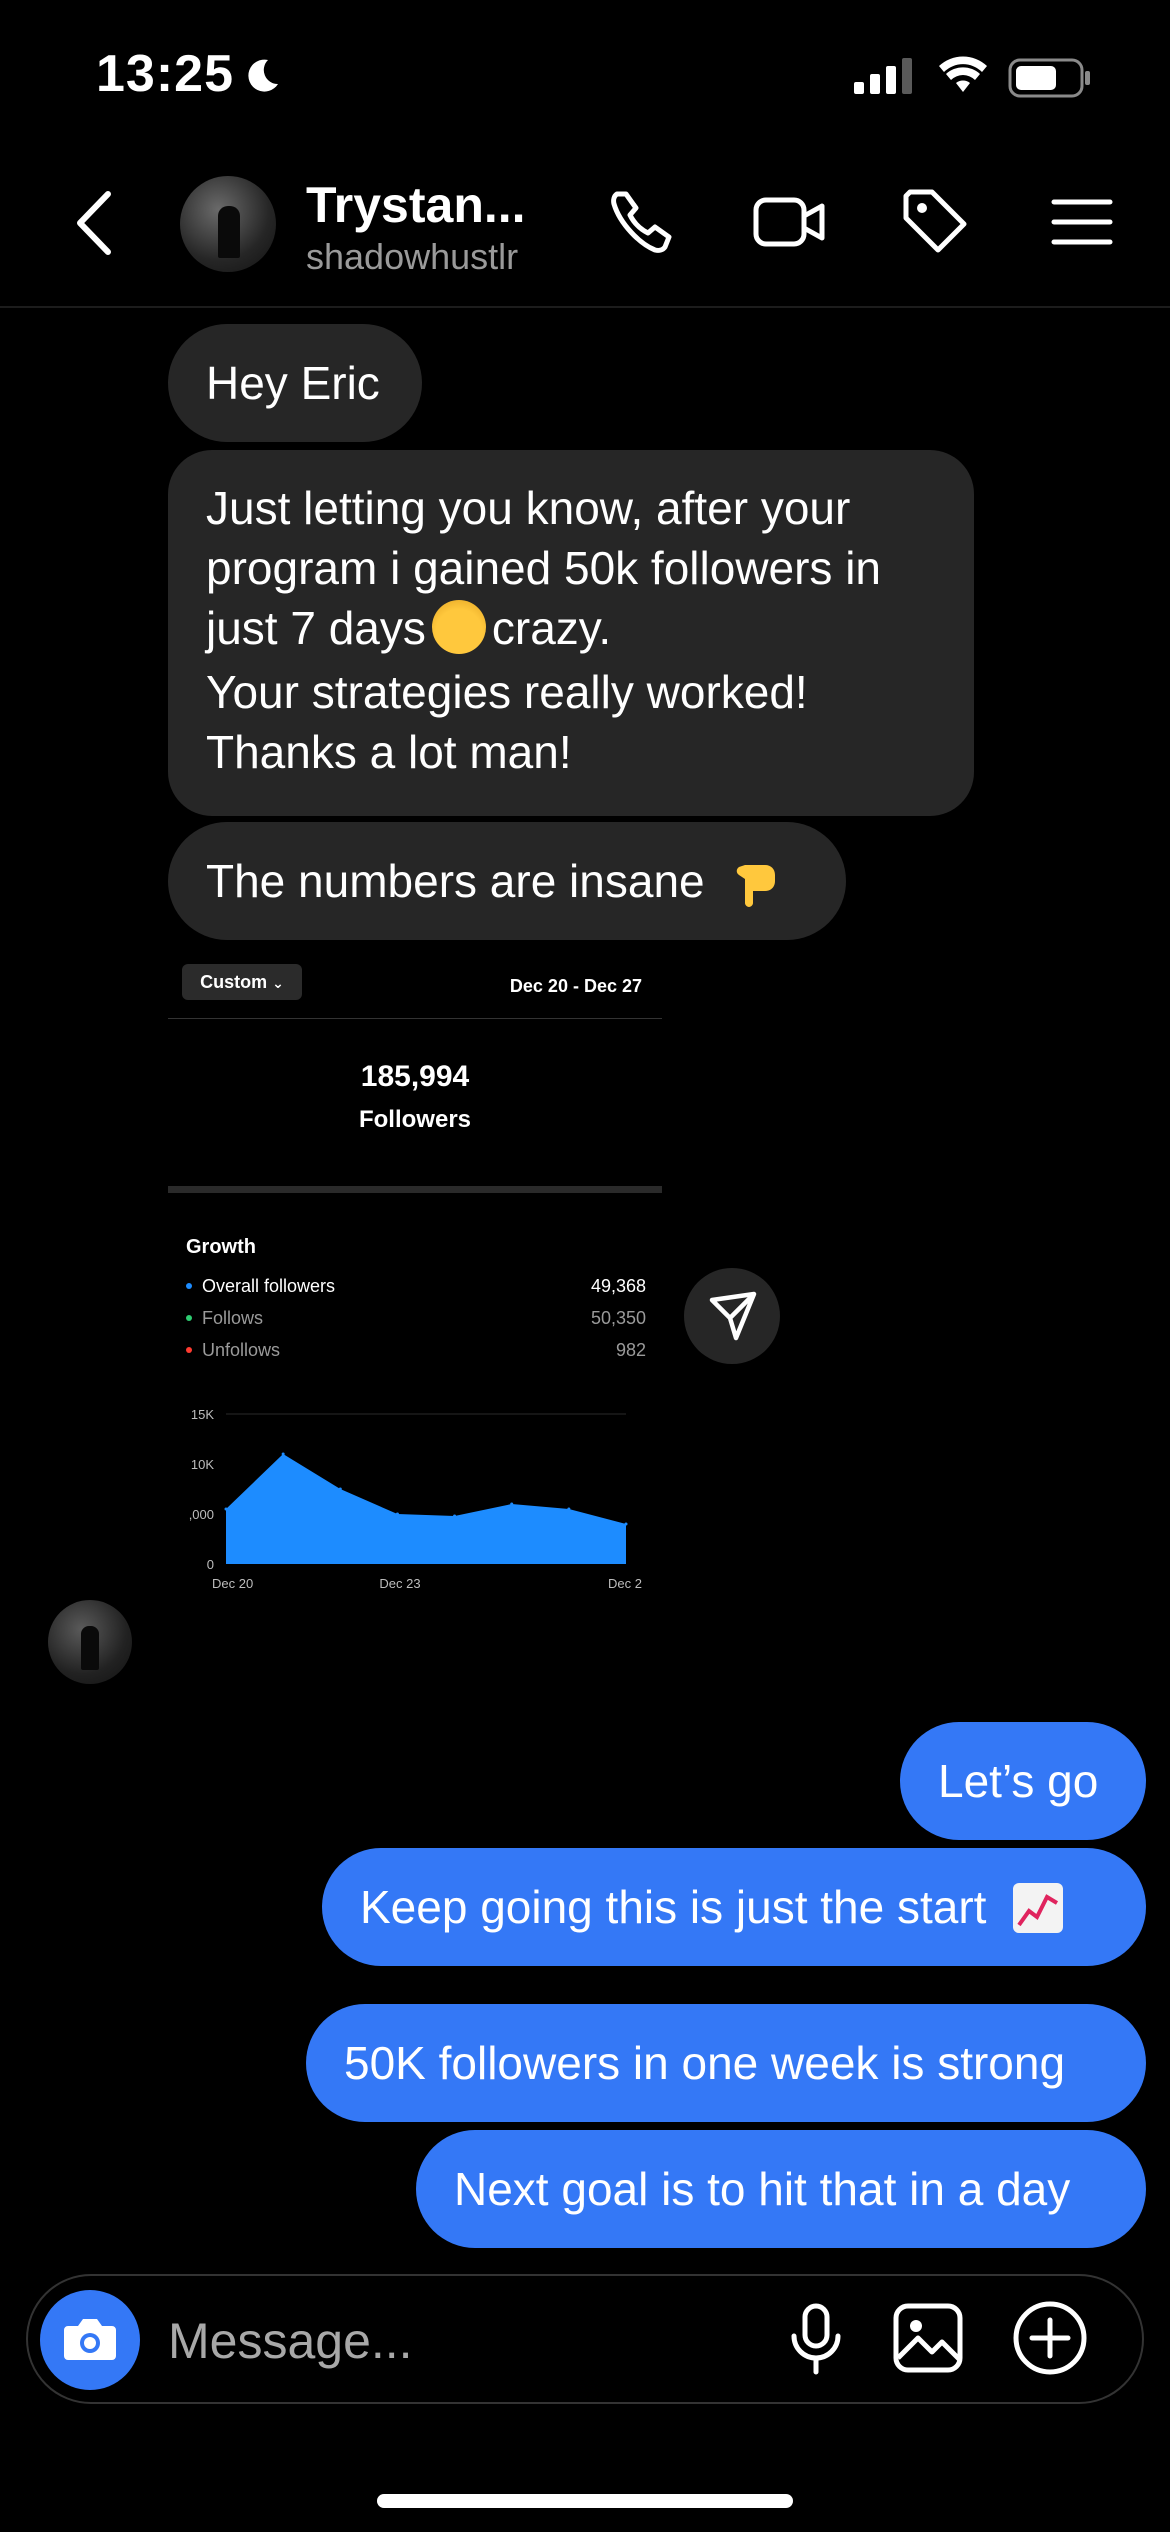 The width and height of the screenshot is (1170, 2532). I want to click on growth-title: Growth, so click(221, 1247).